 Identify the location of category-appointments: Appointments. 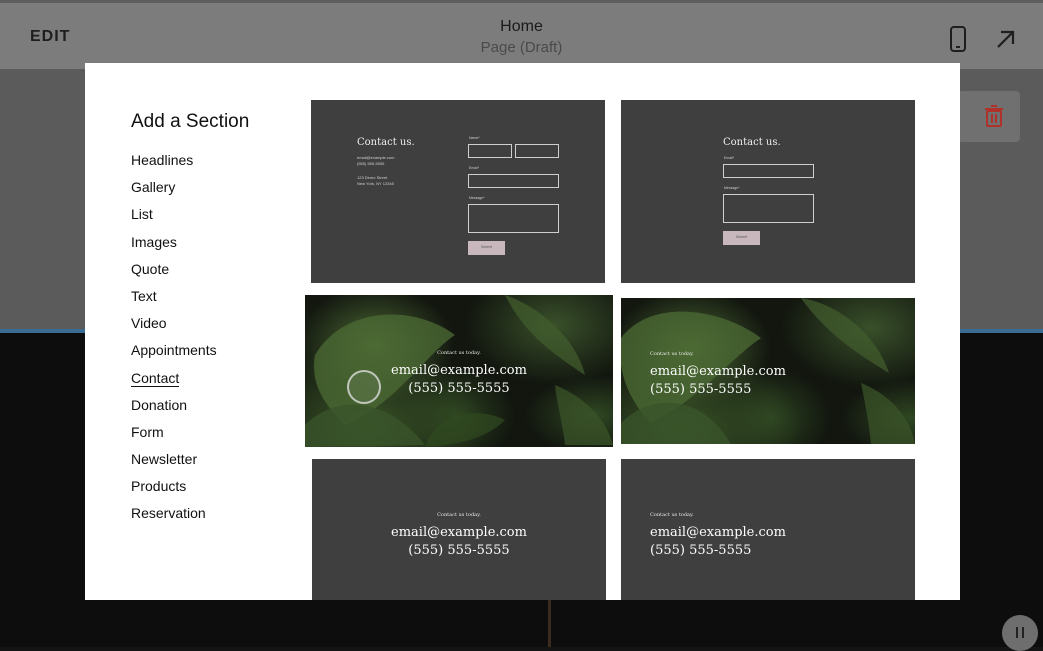
(174, 353).